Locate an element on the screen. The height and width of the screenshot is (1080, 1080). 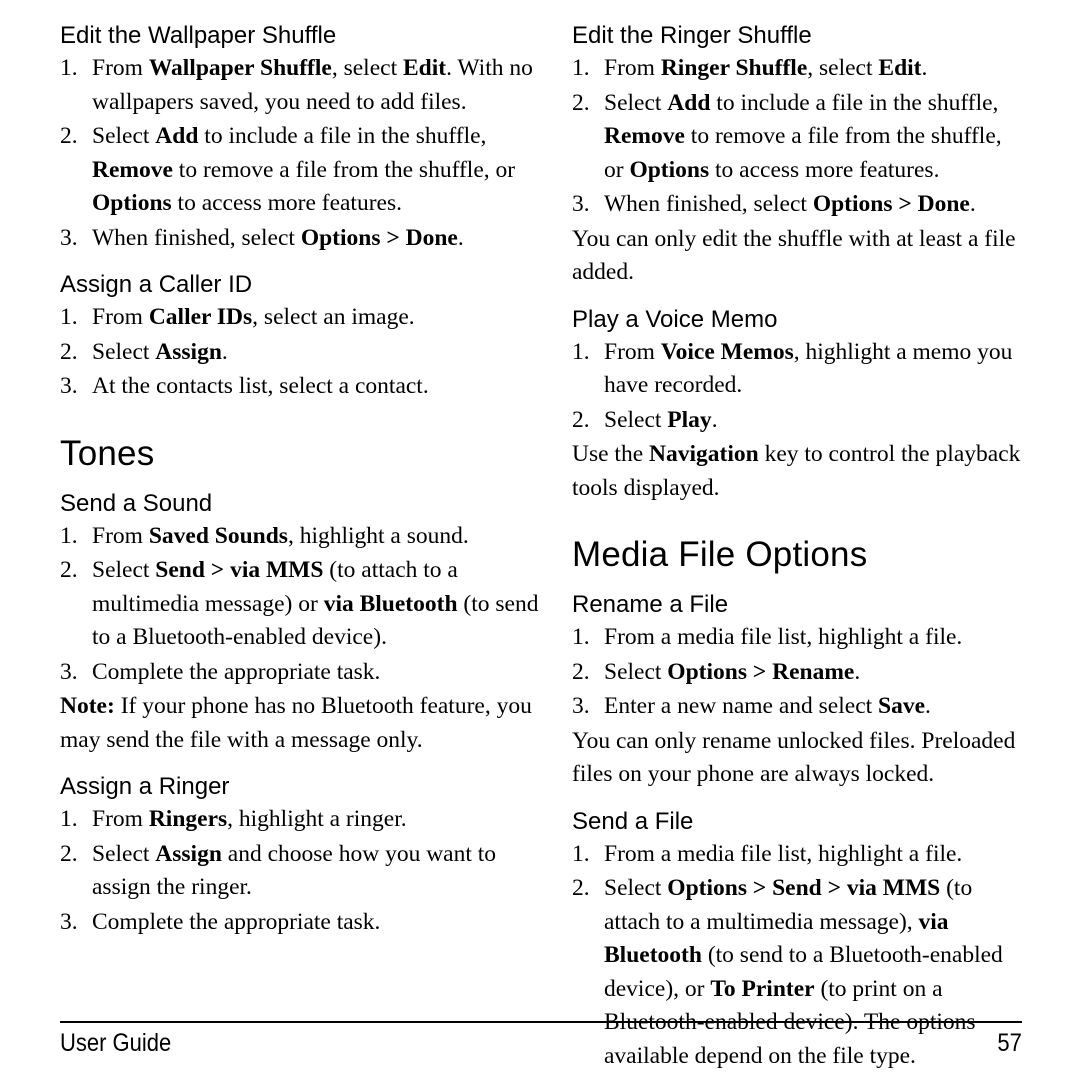
body-text: Complete the appropriate task. is located at coordinates (236, 921).